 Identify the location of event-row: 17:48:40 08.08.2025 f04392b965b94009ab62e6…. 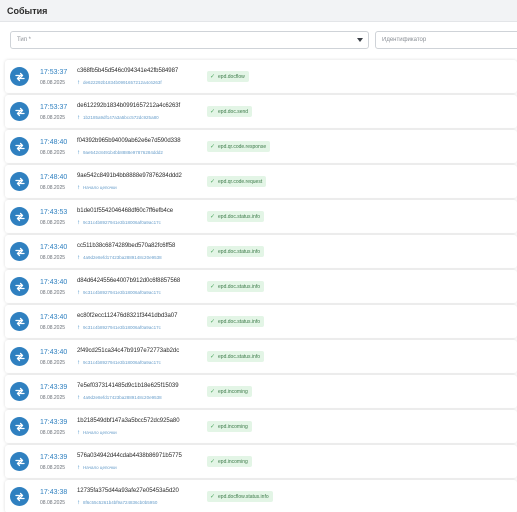
(261, 146).